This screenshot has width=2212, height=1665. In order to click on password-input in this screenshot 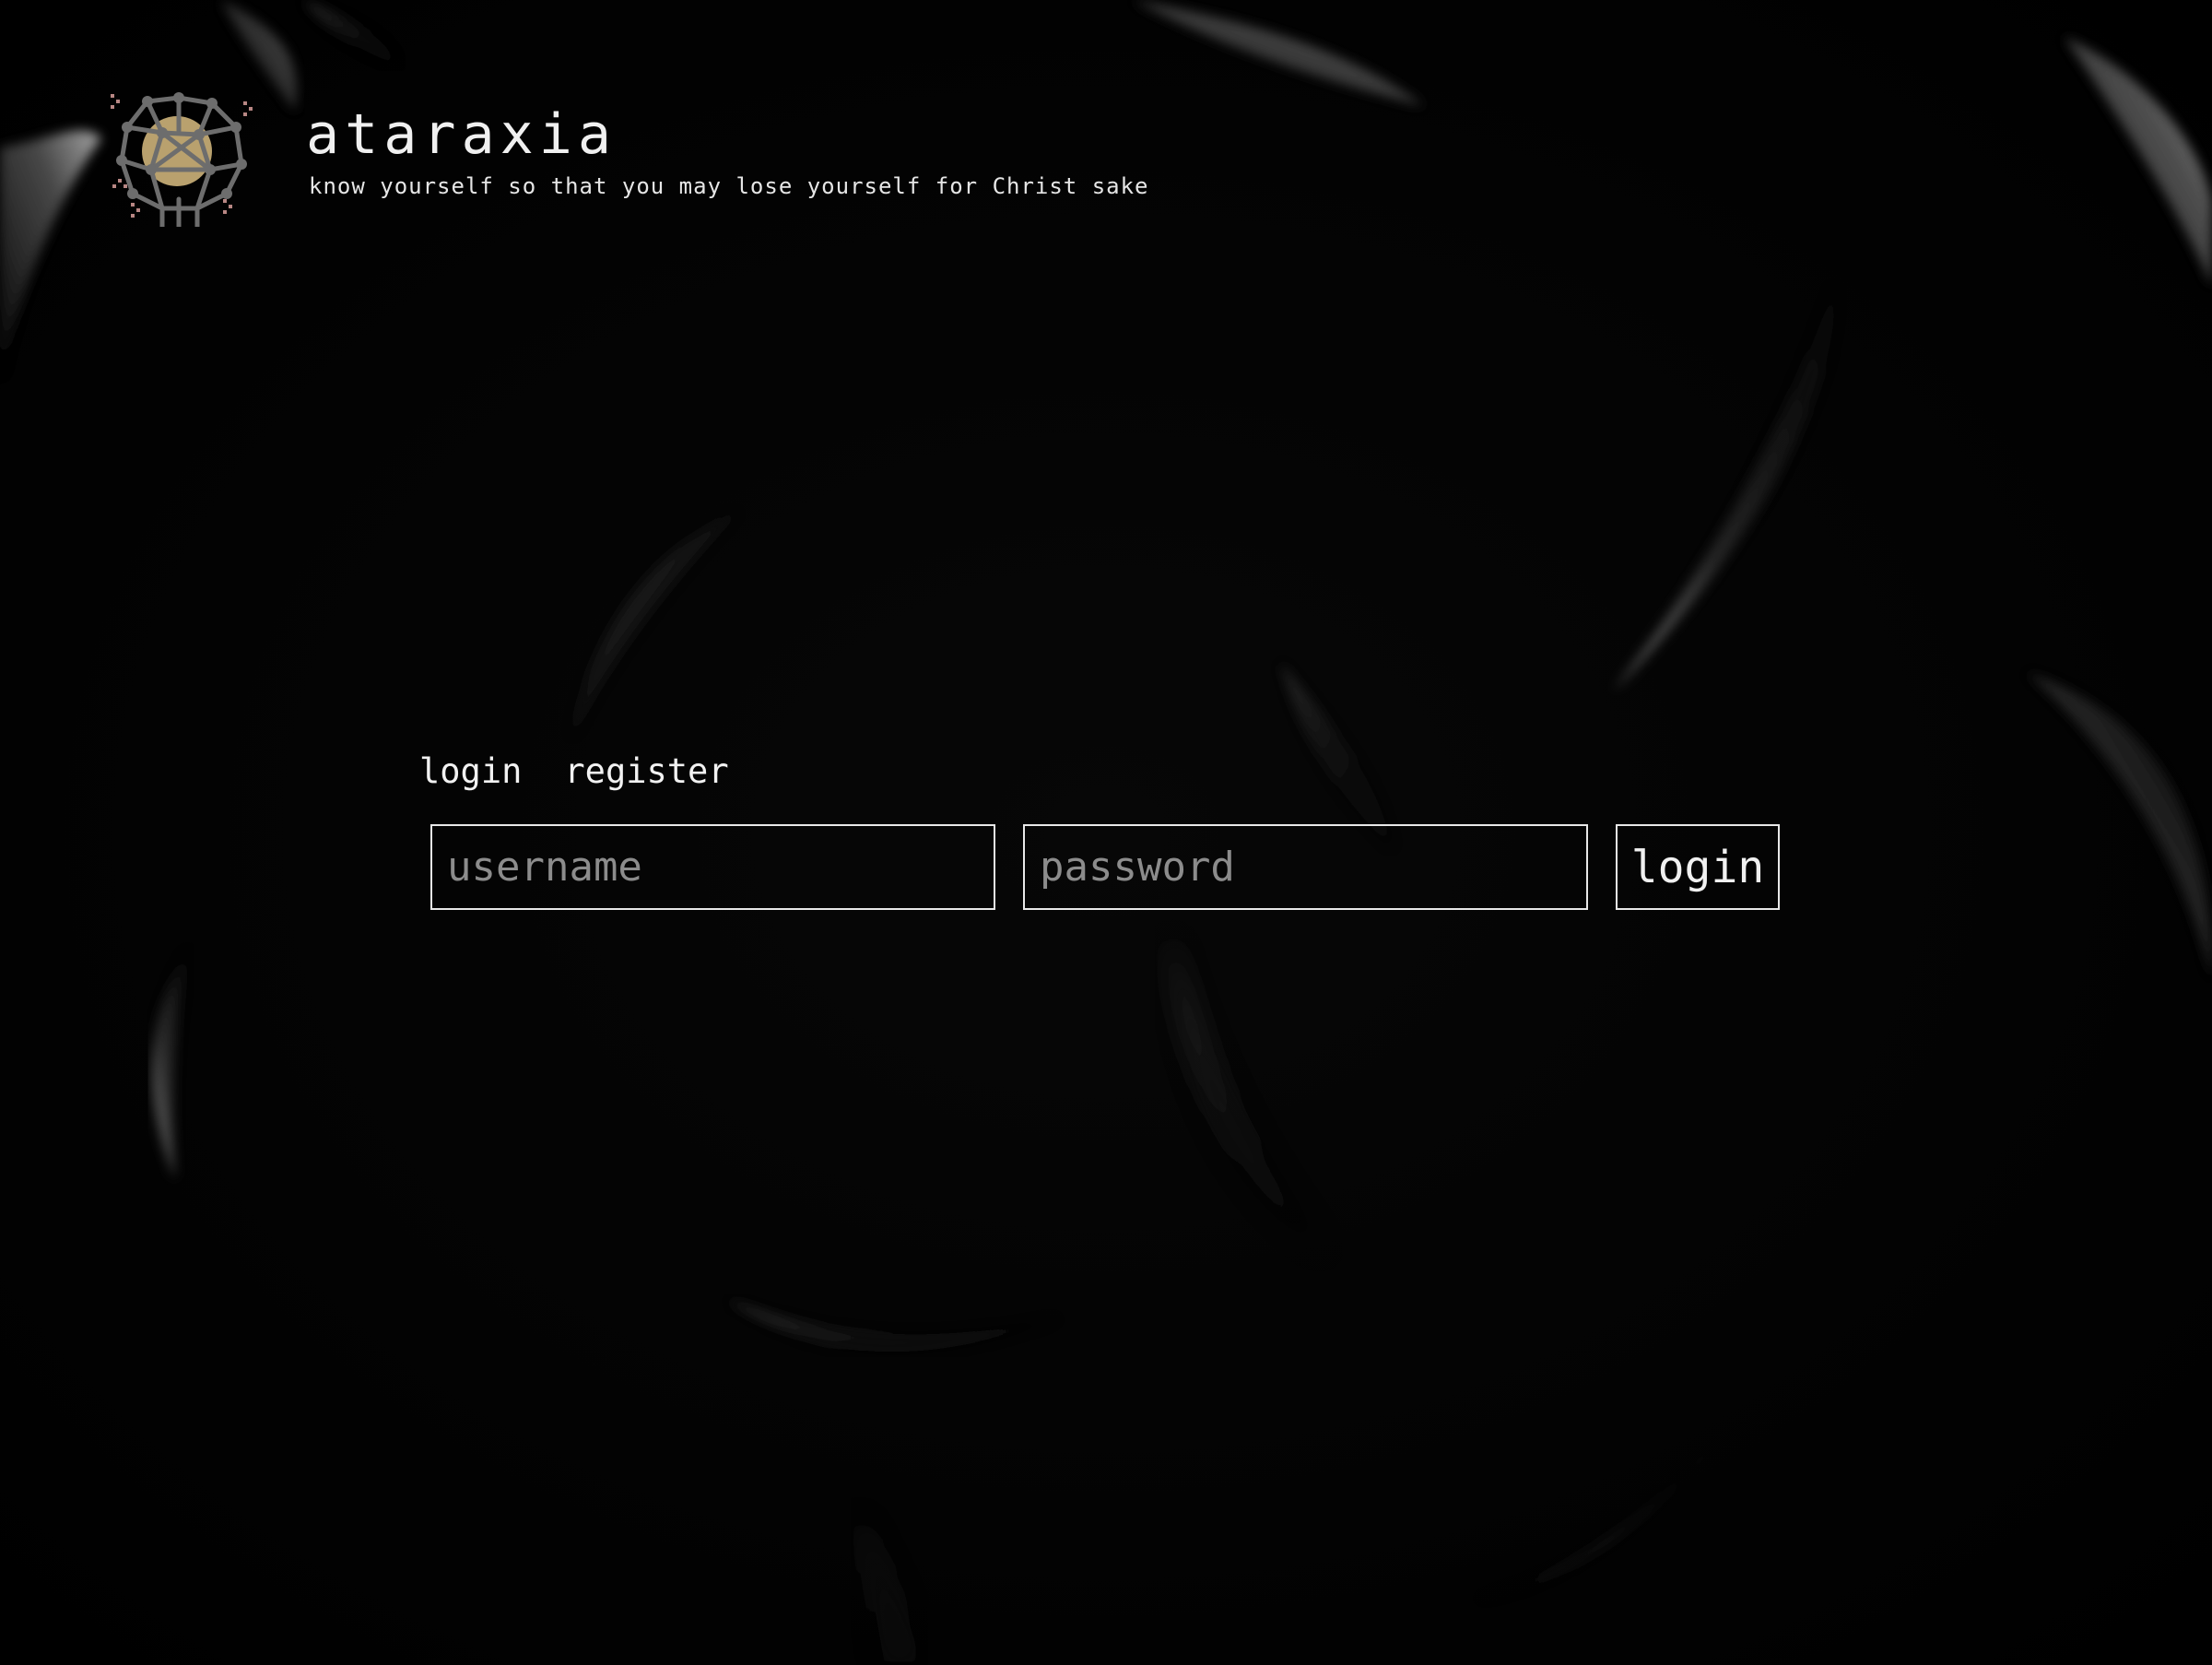, I will do `click(1305, 867)`.